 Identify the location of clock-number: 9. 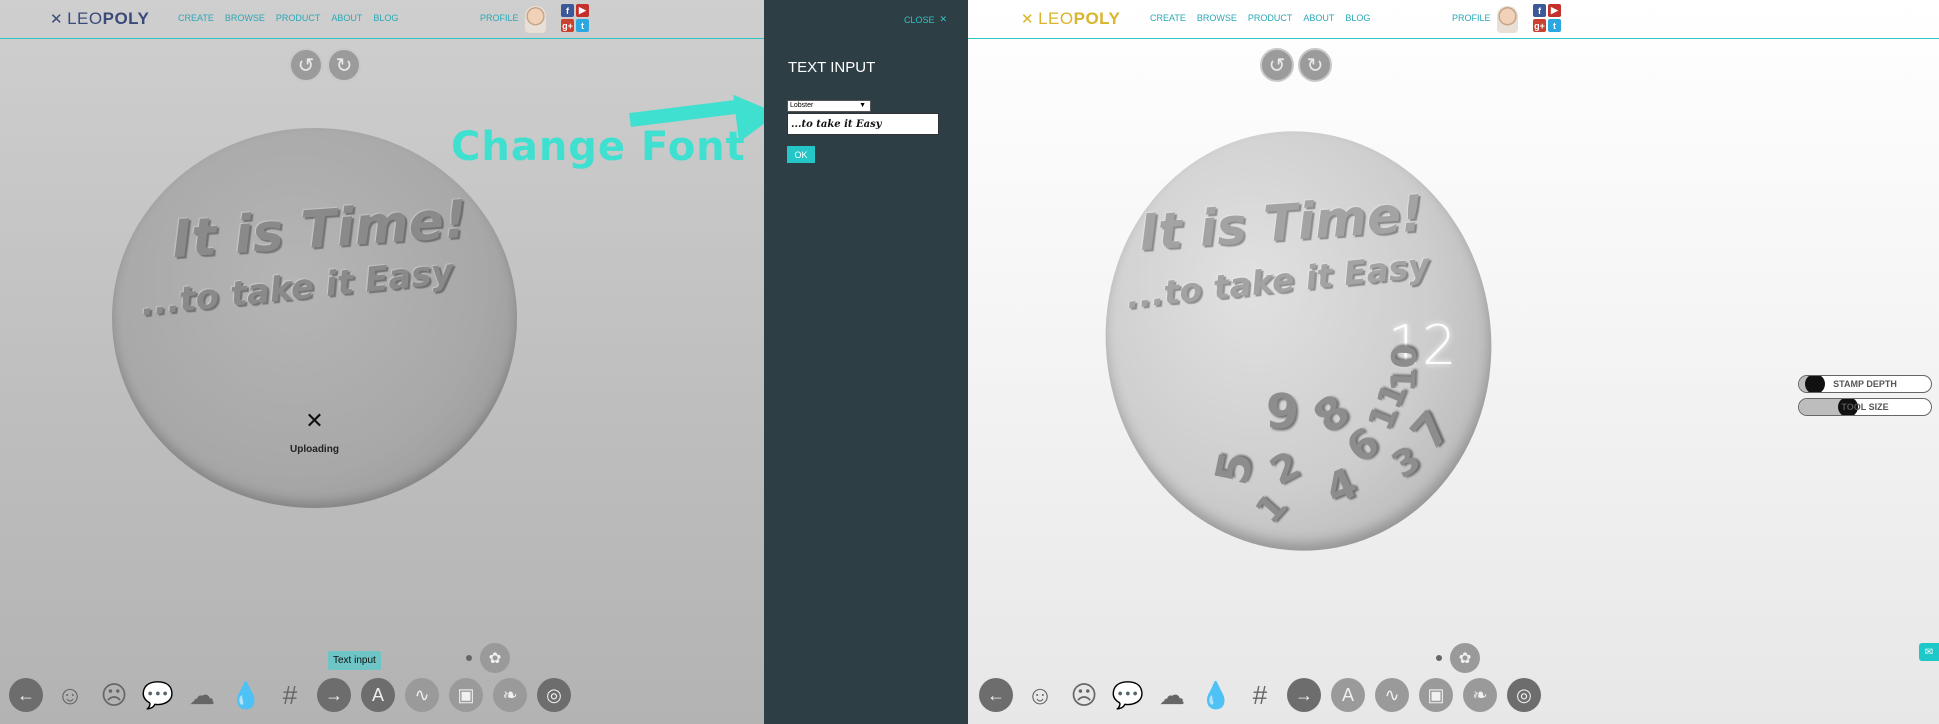
(1282, 412).